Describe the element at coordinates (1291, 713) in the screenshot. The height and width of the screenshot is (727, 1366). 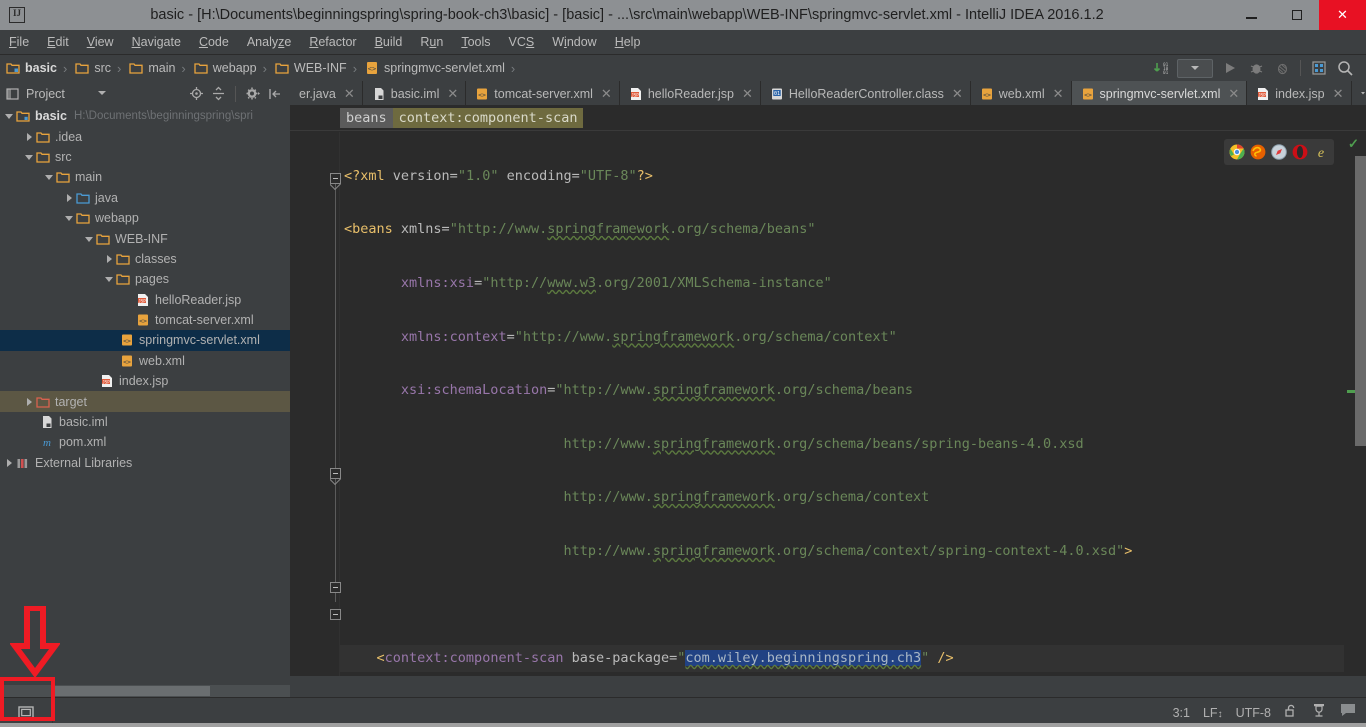
I see `unlocked-icon` at that location.